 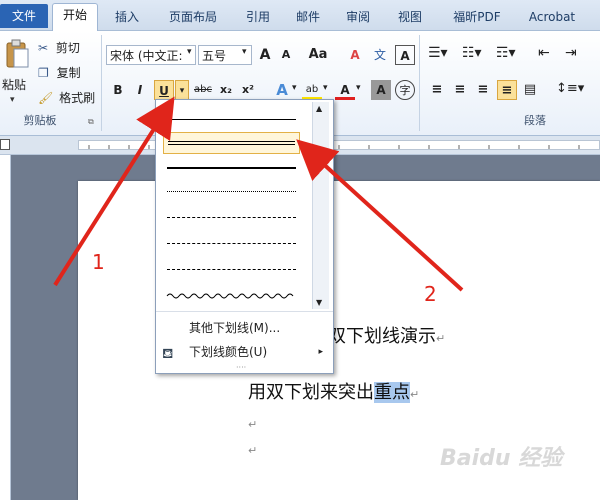 I want to click on annotation-label-1: 1, so click(x=98, y=262).